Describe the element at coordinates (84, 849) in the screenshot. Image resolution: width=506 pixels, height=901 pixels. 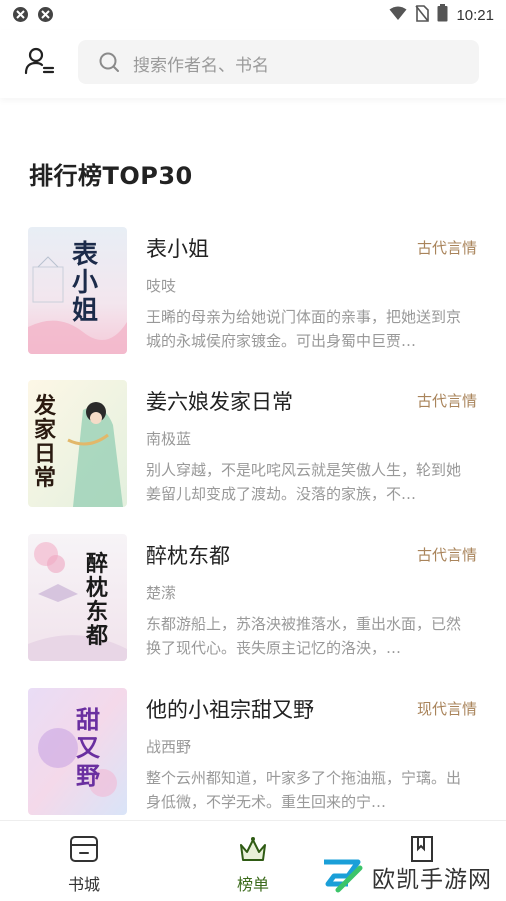
I see `store-icon` at that location.